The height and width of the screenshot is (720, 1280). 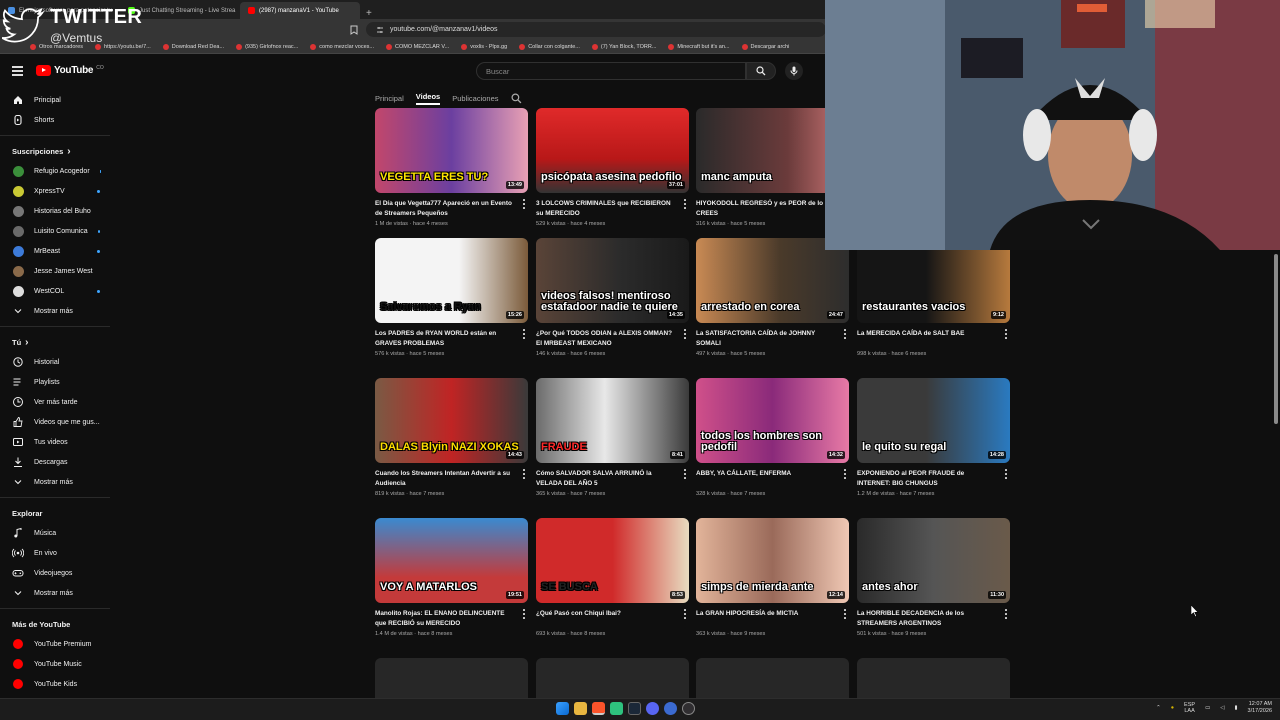 I want to click on video-thumbnail: VEGETTA ERES TU? 13:49, so click(x=451, y=150).